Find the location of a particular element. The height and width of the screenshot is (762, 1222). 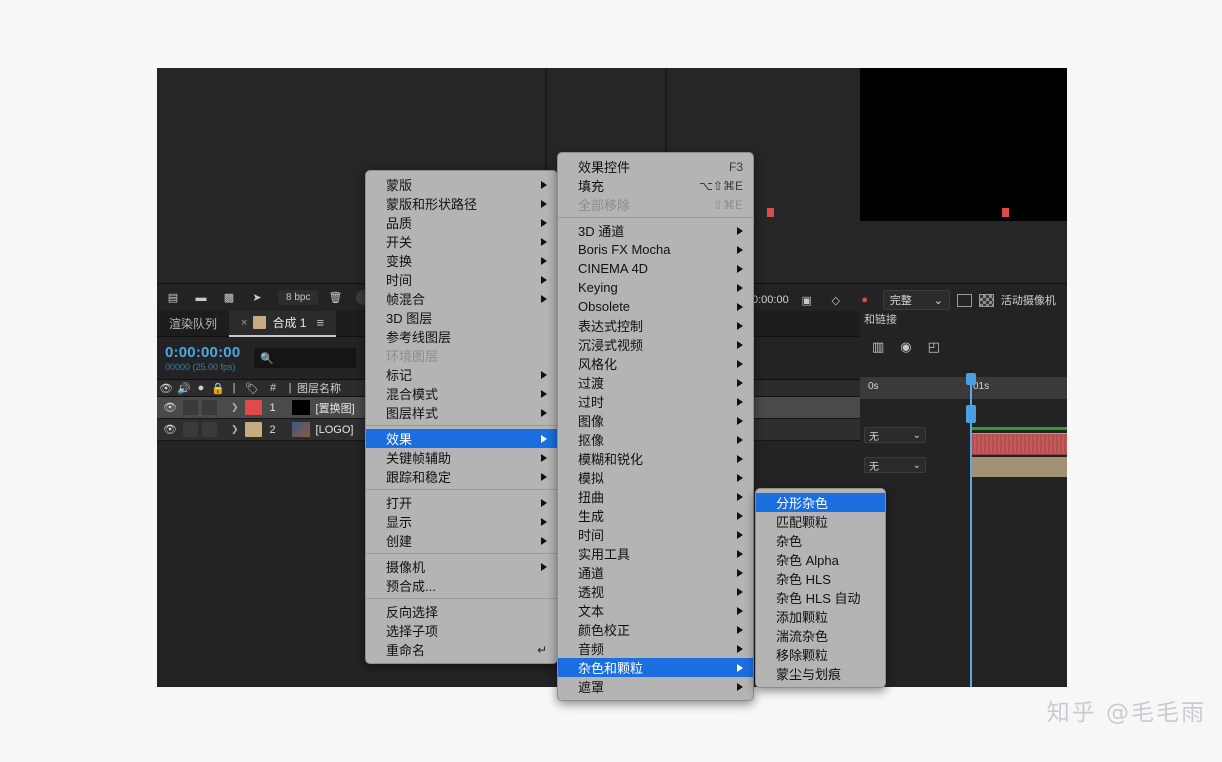

menu-item-switches: 开关 is located at coordinates (461, 241).